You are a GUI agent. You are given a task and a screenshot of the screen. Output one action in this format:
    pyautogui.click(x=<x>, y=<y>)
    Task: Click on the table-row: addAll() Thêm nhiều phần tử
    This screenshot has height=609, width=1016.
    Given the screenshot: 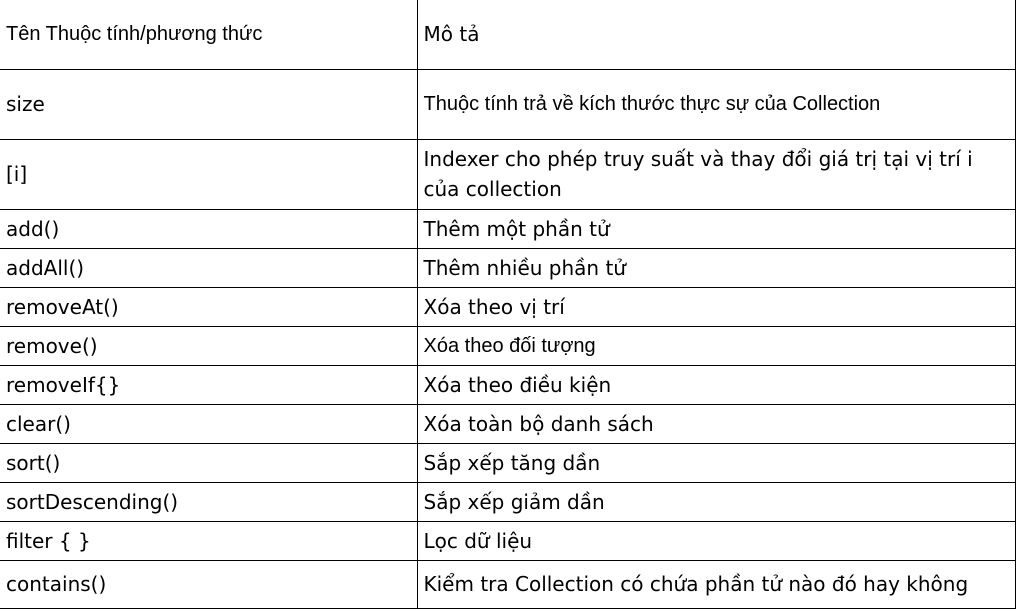 What is the action you would take?
    pyautogui.click(x=508, y=267)
    